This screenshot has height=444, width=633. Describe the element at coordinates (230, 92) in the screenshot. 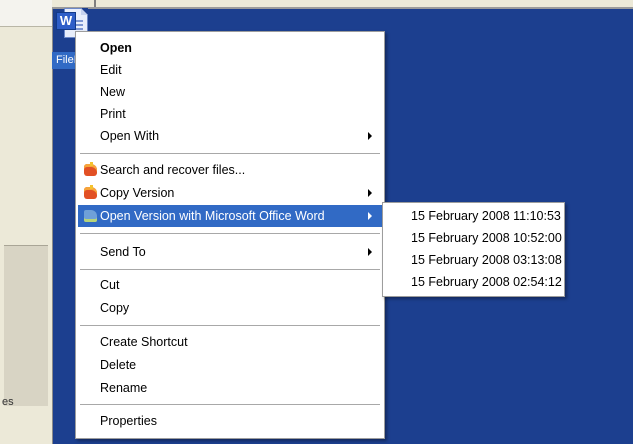

I see `menu-item-new: New` at that location.